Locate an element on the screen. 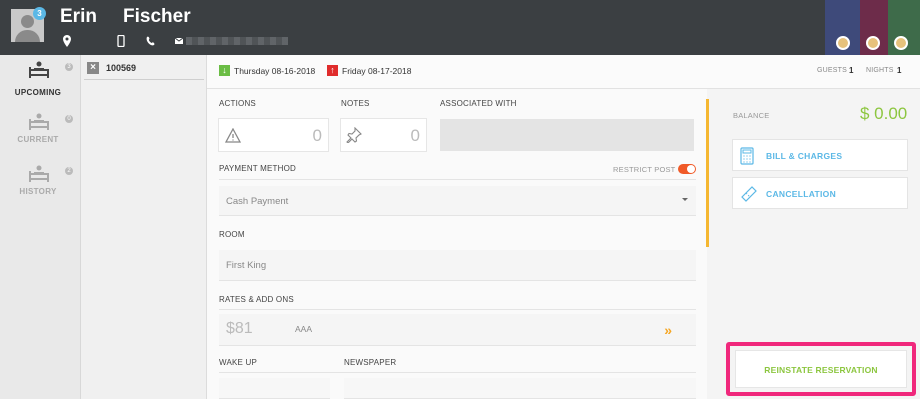 The height and width of the screenshot is (399, 920). sidebar-item-label: CURRENT is located at coordinates (38, 139).